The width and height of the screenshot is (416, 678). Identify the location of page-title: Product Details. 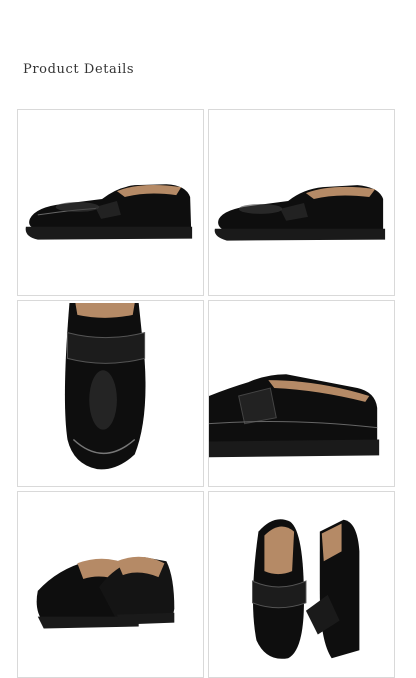
(79, 69).